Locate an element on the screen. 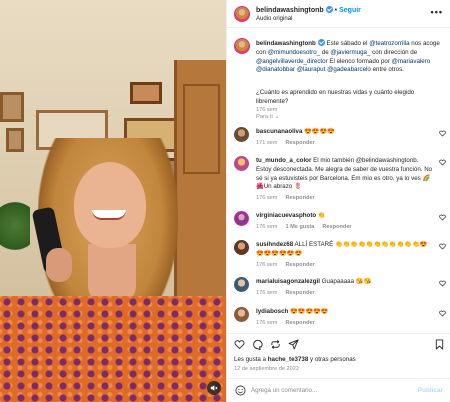 This screenshot has height=402, width=450. caption-part: entre otros. is located at coordinates (387, 70).